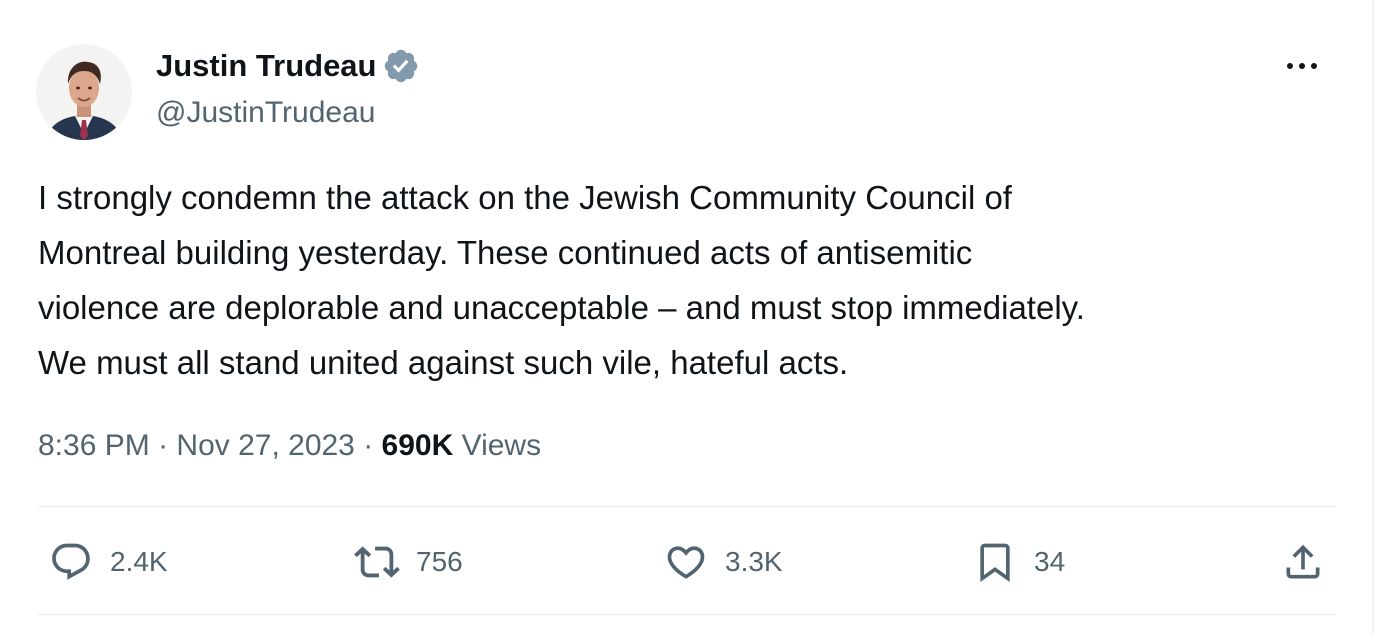  I want to click on repost-count: 756, so click(439, 561).